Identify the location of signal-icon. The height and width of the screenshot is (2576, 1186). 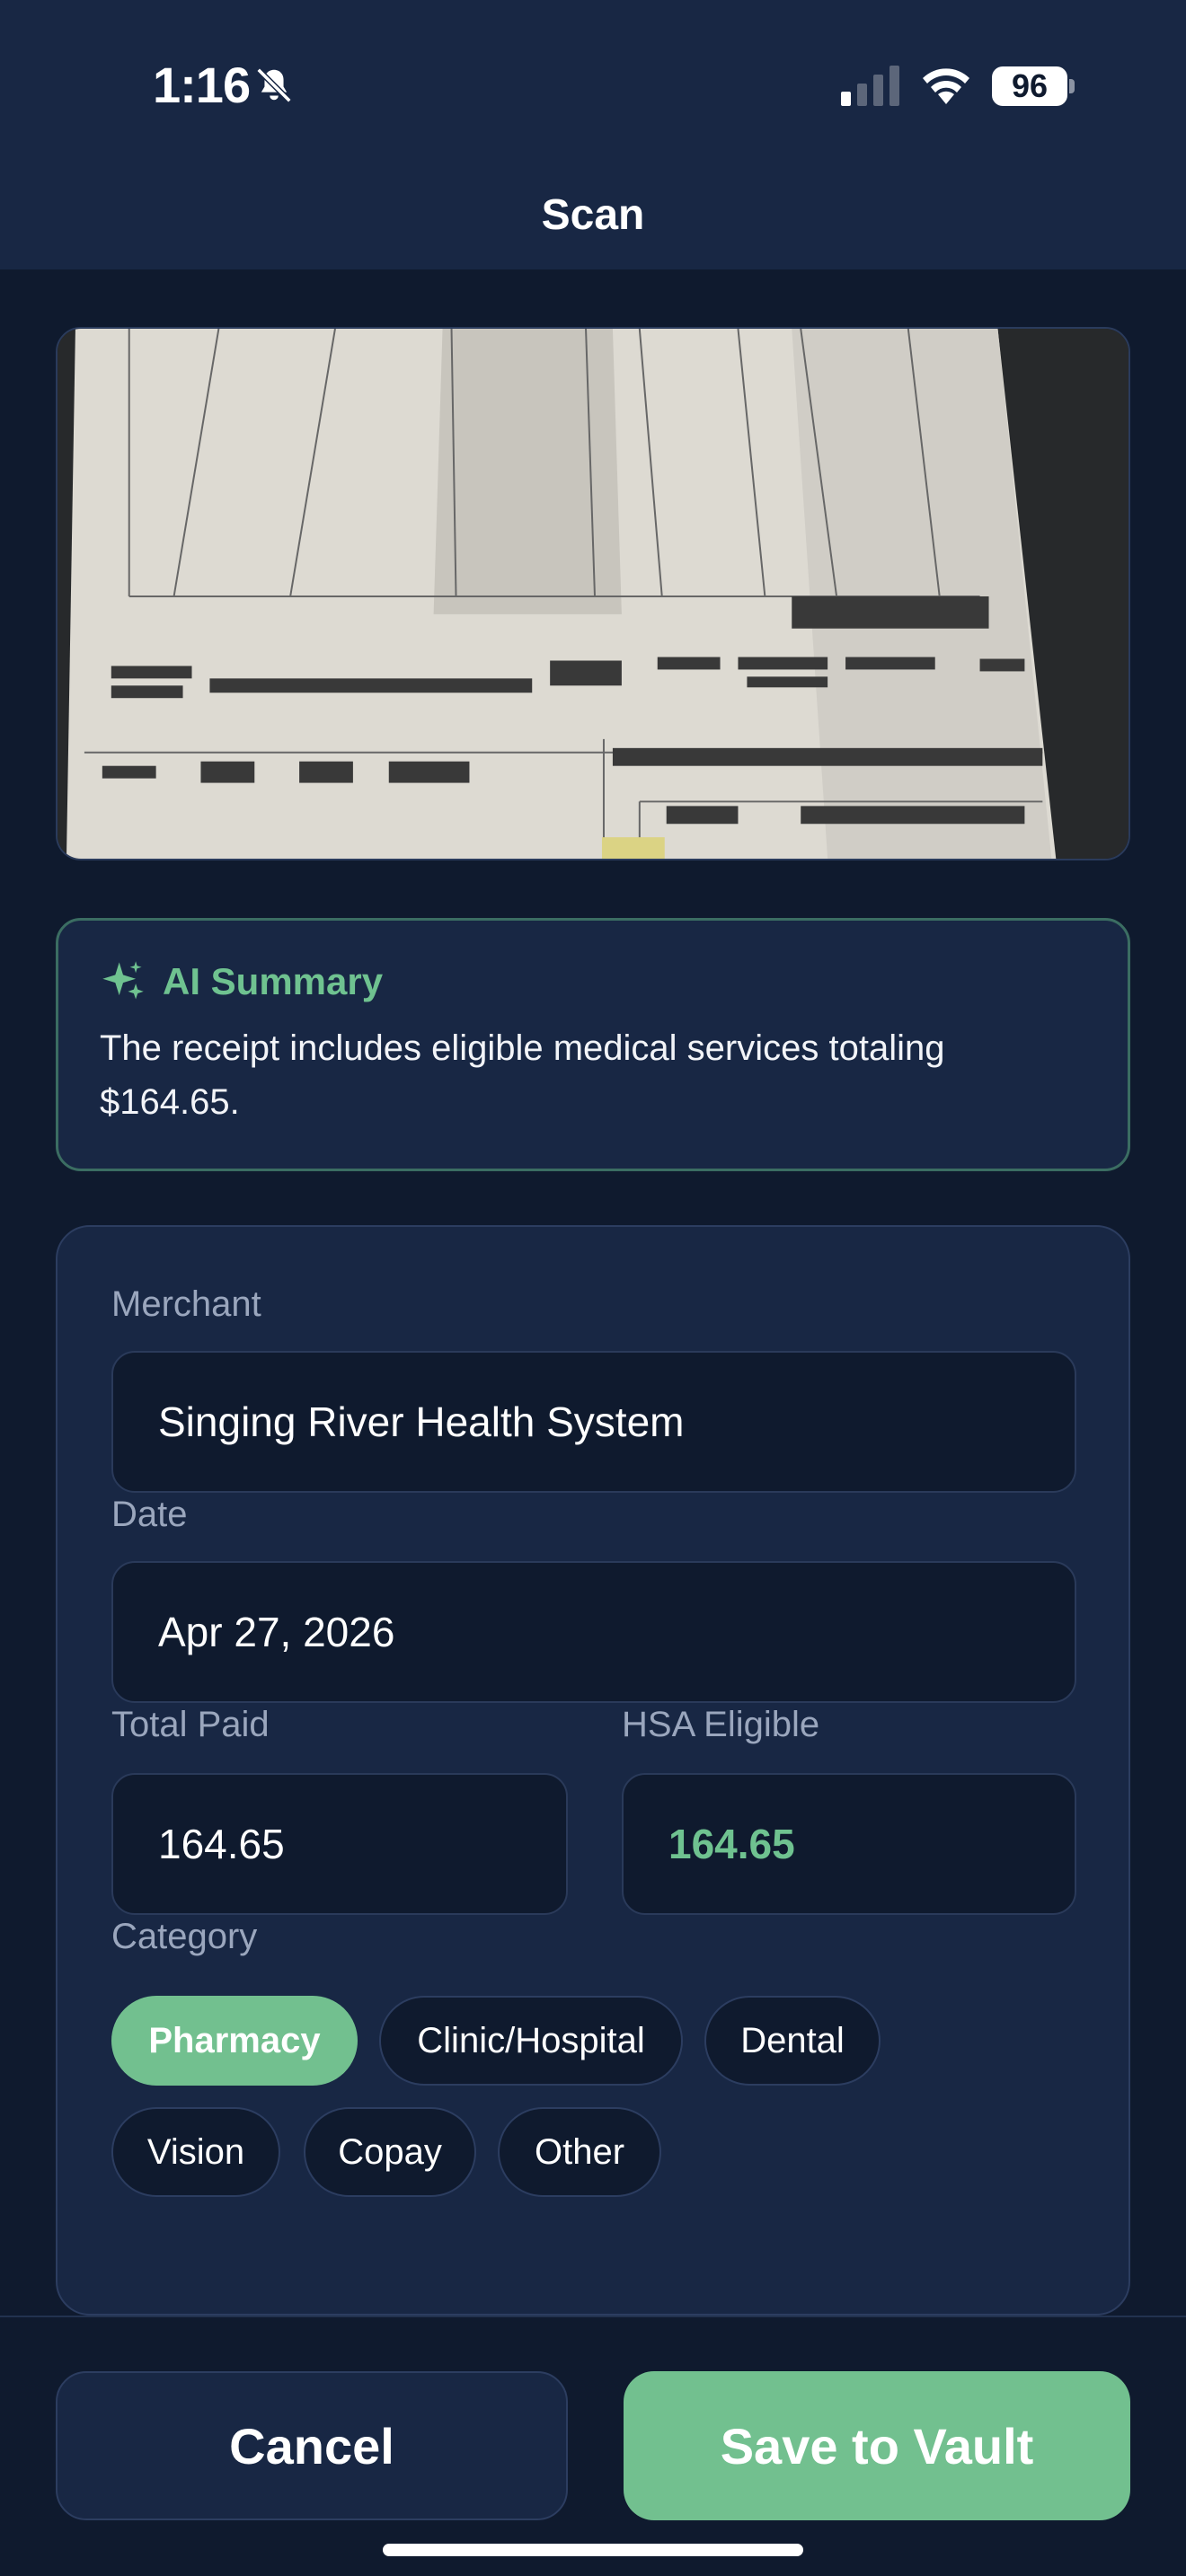
(870, 86).